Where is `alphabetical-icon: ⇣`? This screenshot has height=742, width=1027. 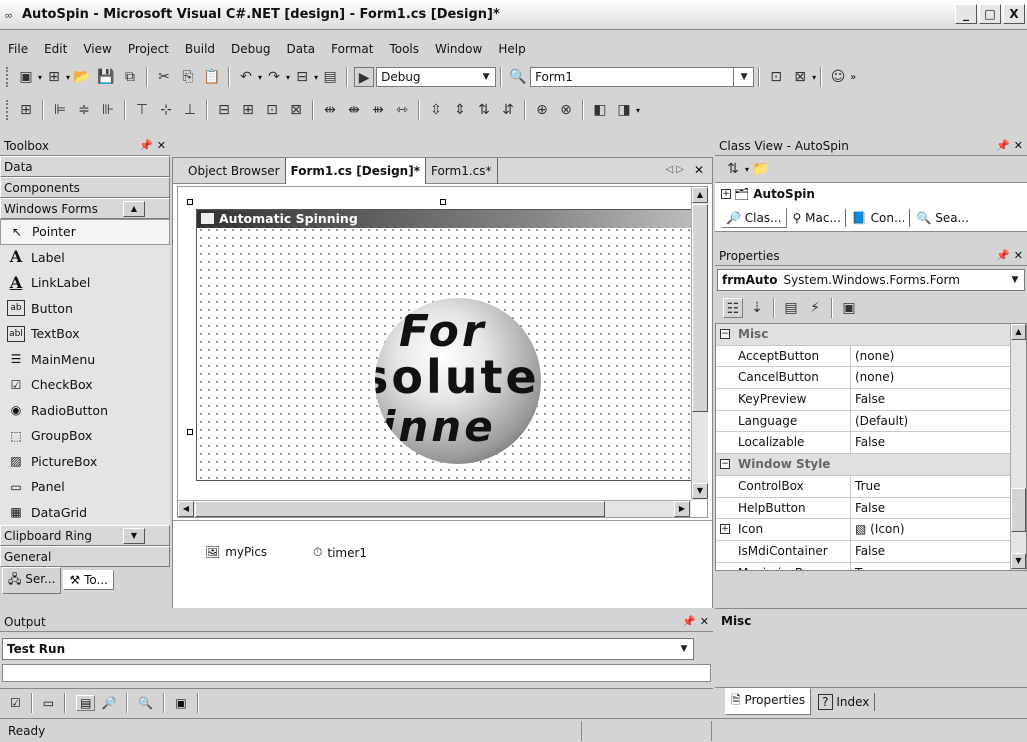
alphabetical-icon: ⇣ is located at coordinates (757, 308).